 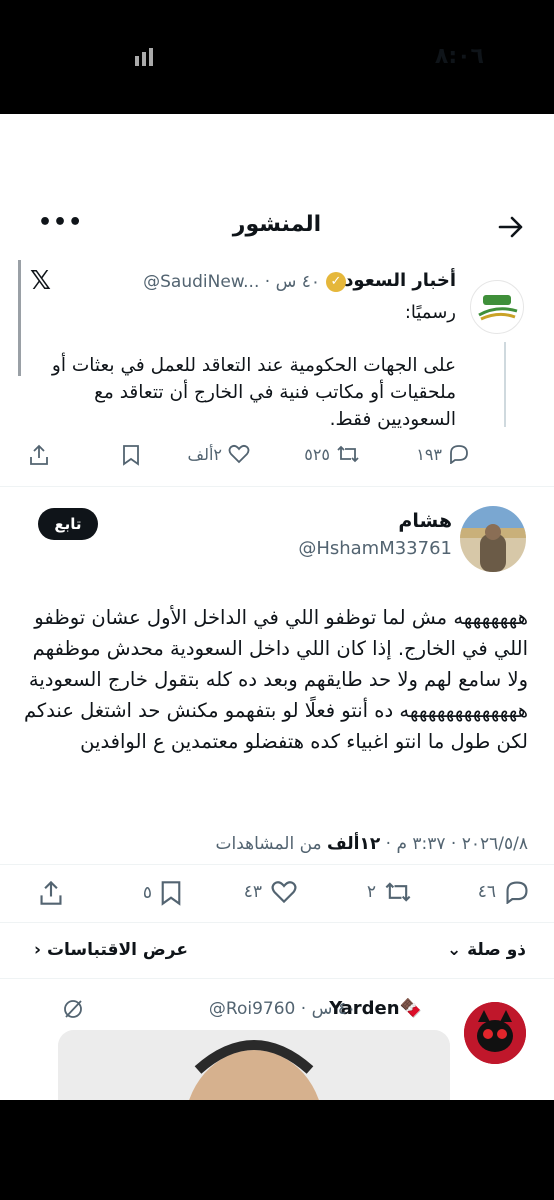 I want to click on status-time: ٨:٠٦, so click(x=459, y=56).